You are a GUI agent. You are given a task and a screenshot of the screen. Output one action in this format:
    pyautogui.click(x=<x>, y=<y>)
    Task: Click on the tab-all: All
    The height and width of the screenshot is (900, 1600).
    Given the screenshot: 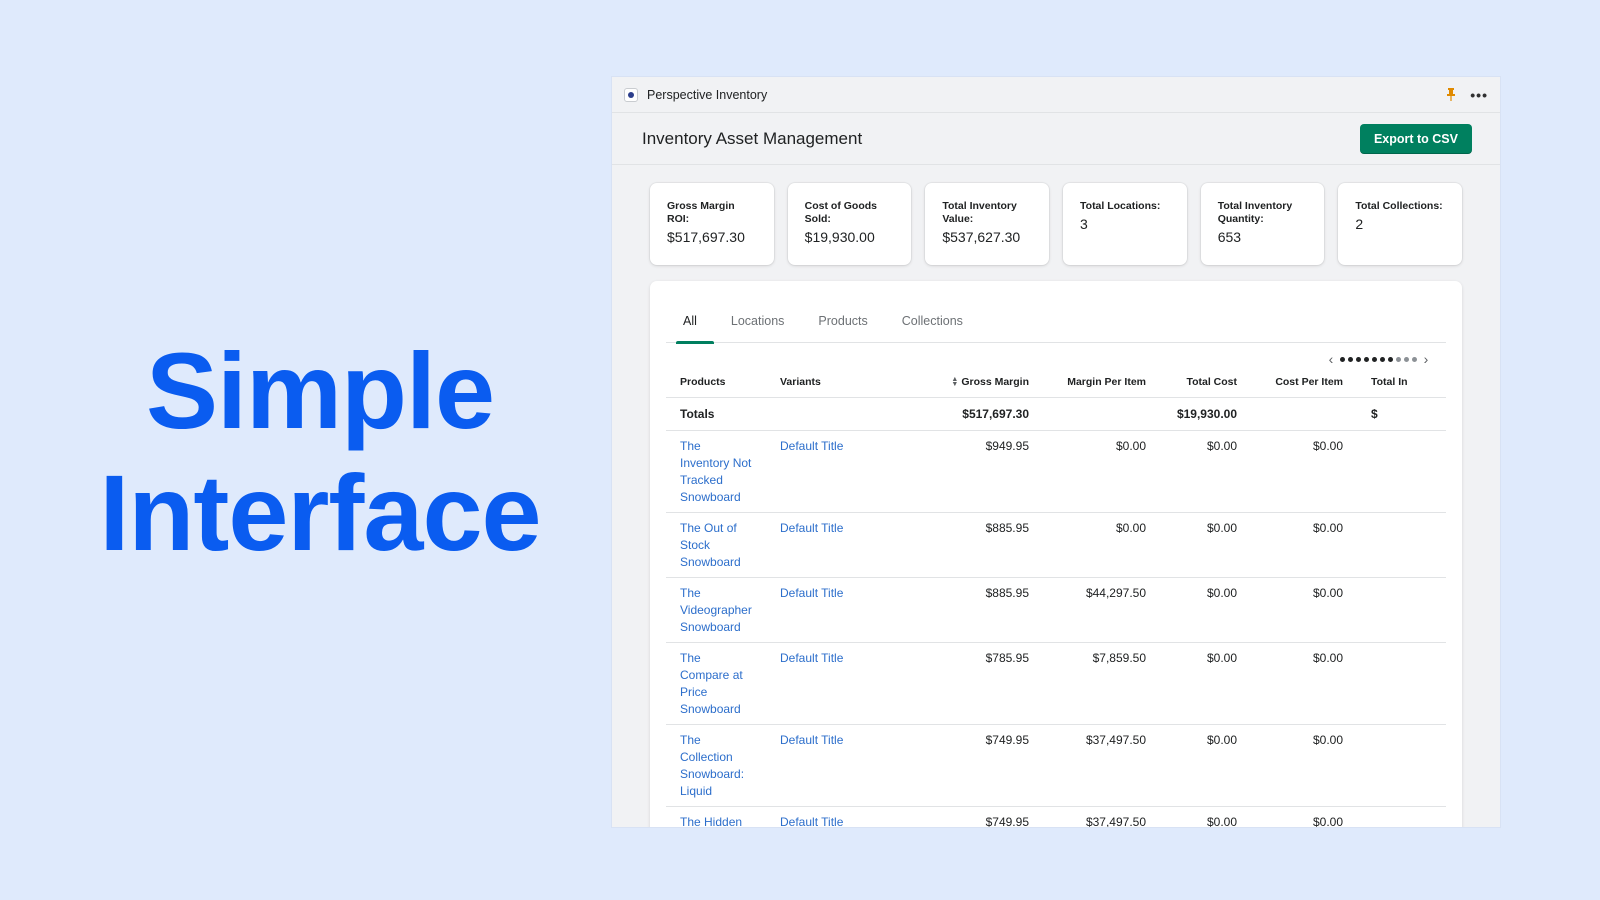 What is the action you would take?
    pyautogui.click(x=690, y=324)
    